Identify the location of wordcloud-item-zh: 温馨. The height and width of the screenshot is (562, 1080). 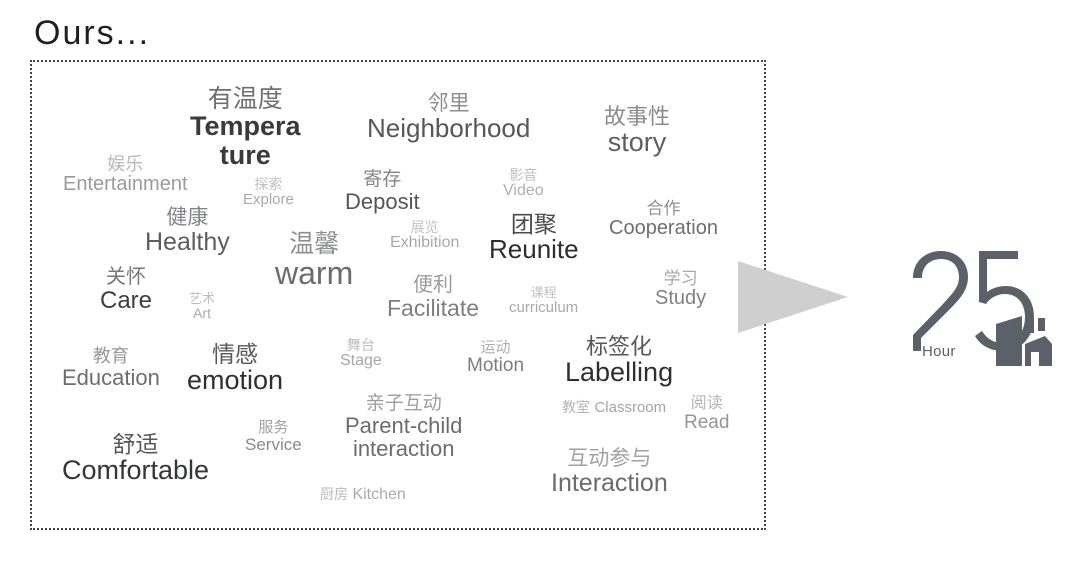
(314, 244).